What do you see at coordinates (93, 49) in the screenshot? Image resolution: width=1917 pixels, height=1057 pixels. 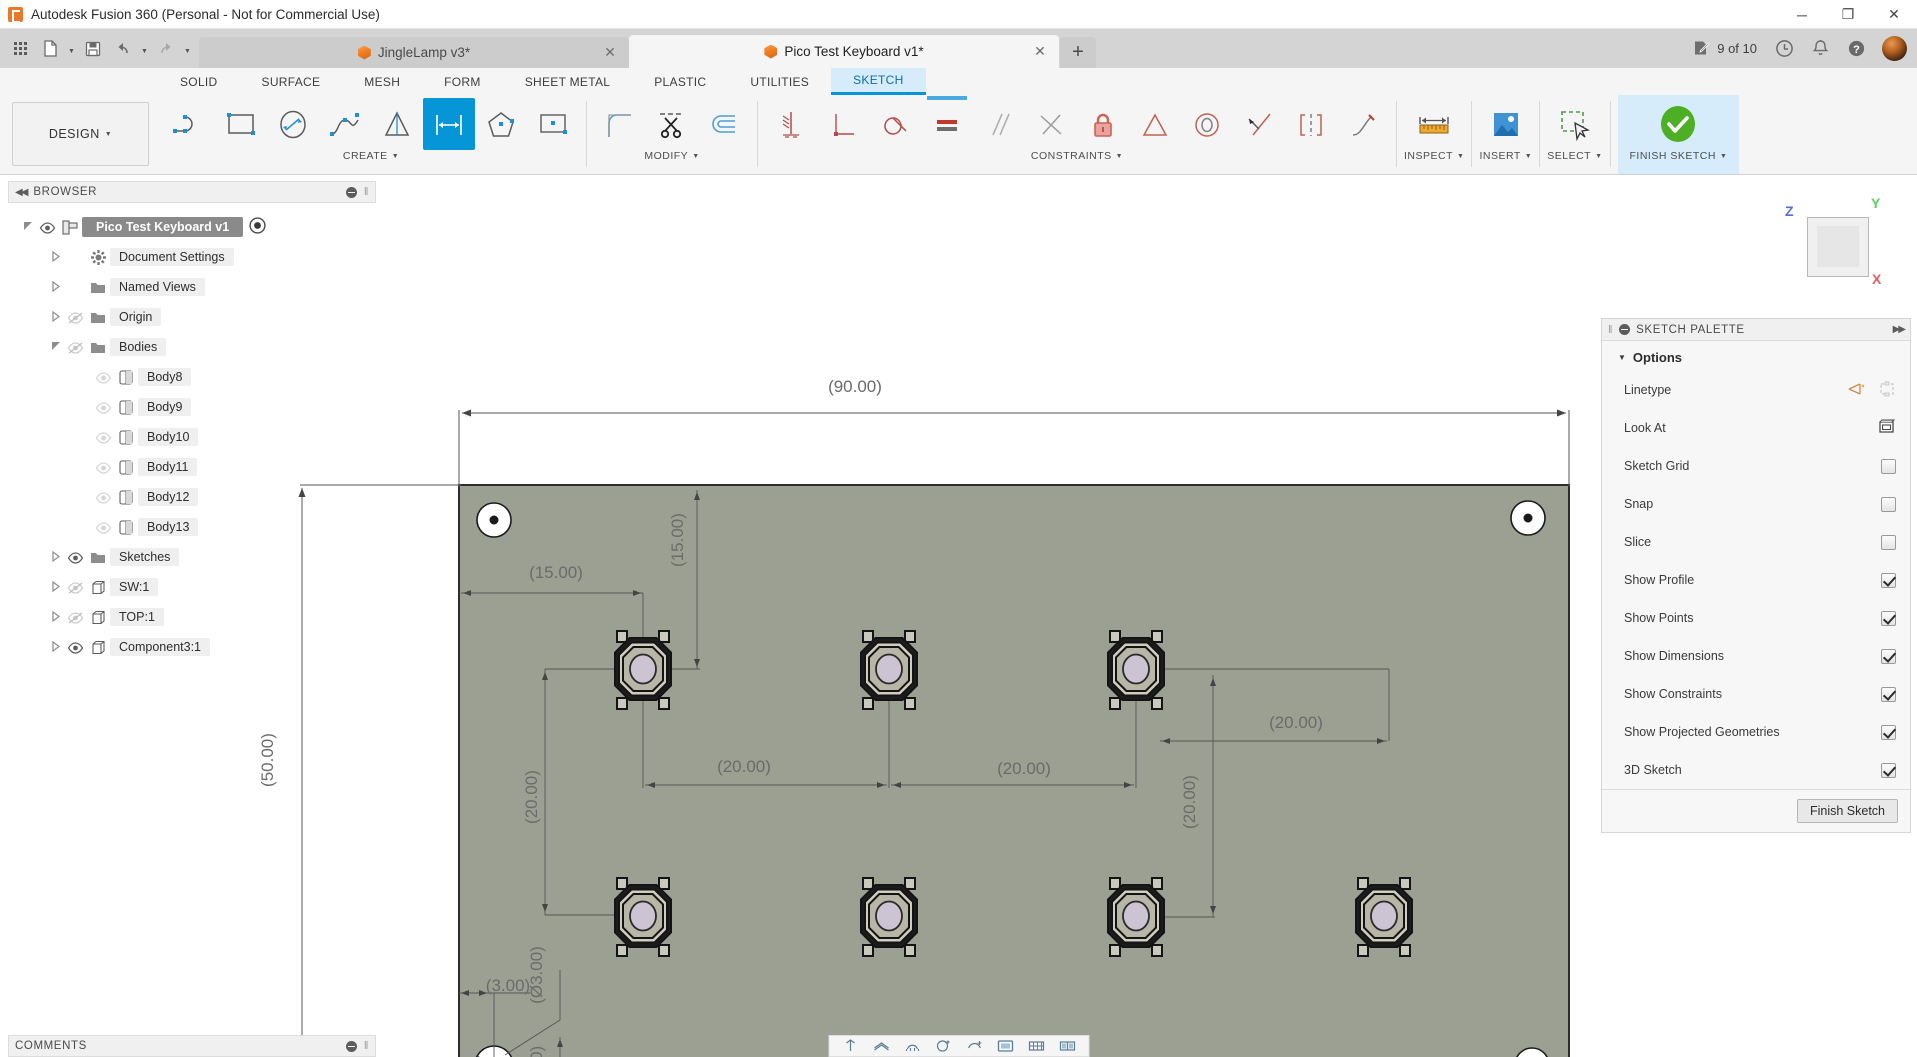 I see `save-icon` at bounding box center [93, 49].